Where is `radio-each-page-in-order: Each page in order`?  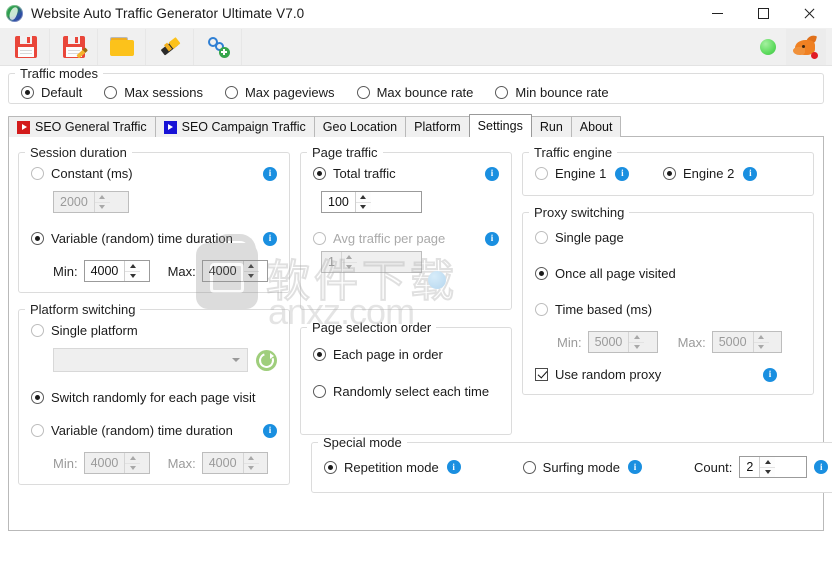
radio-each-page-in-order: Each page in order is located at coordinates (406, 354).